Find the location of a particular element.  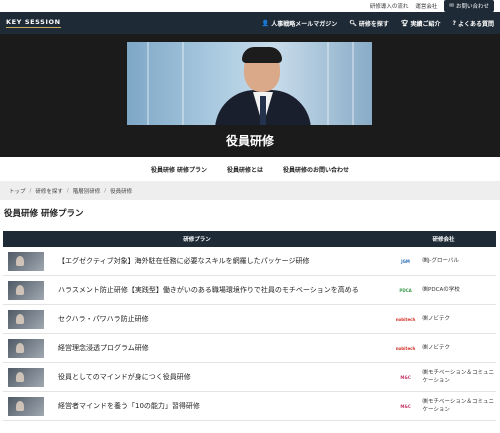

breadcrumb-top: トップ is located at coordinates (17, 191).